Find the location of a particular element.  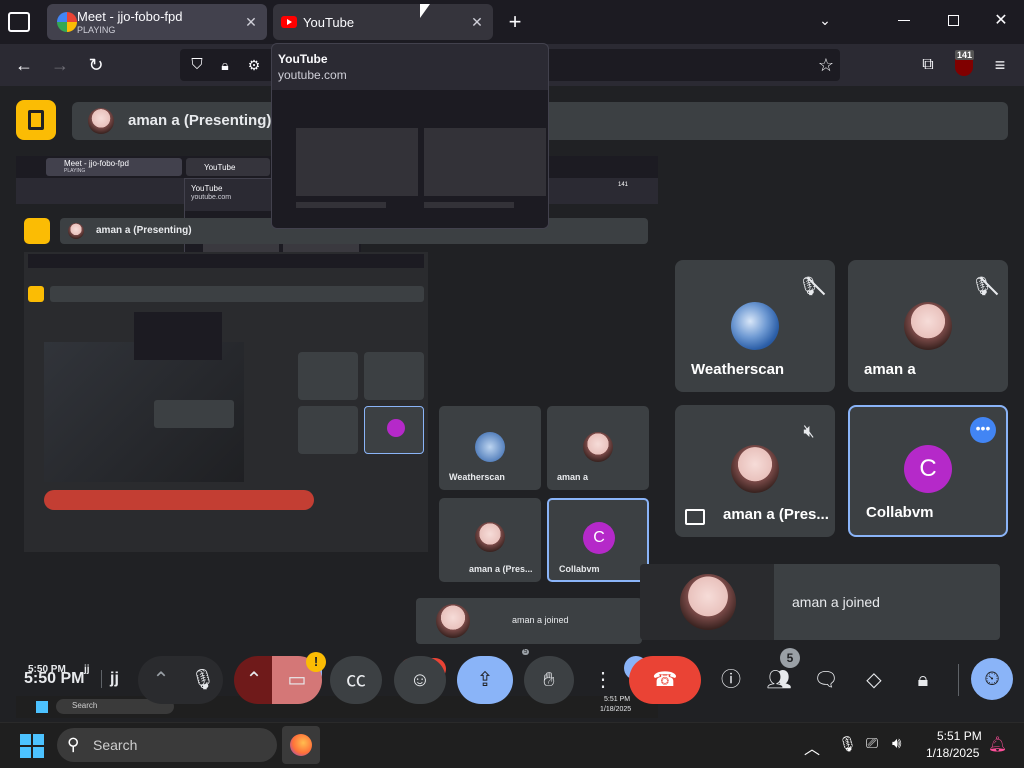

tab-meet-title: Meet - jjo-fobo-fpd is located at coordinates (130, 16).